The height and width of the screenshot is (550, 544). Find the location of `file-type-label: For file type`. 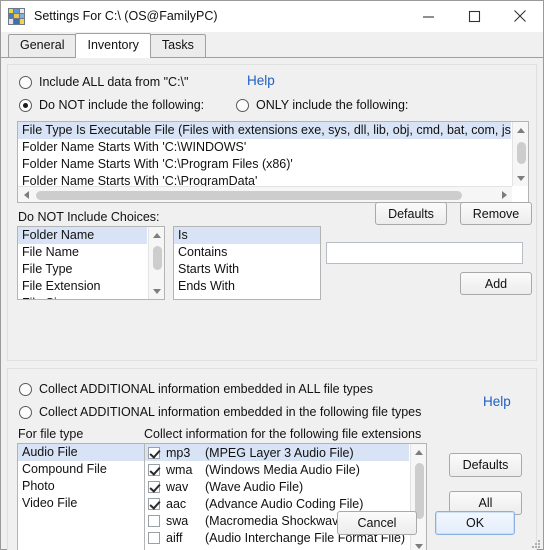

file-type-label: For file type is located at coordinates (51, 434).